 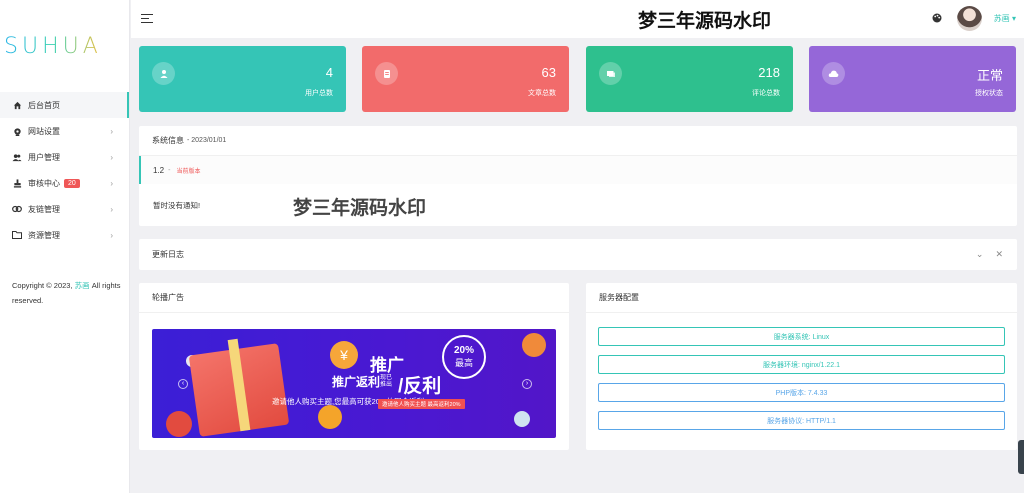 What do you see at coordinates (548, 72) in the screenshot?
I see `stat-value: 63` at bounding box center [548, 72].